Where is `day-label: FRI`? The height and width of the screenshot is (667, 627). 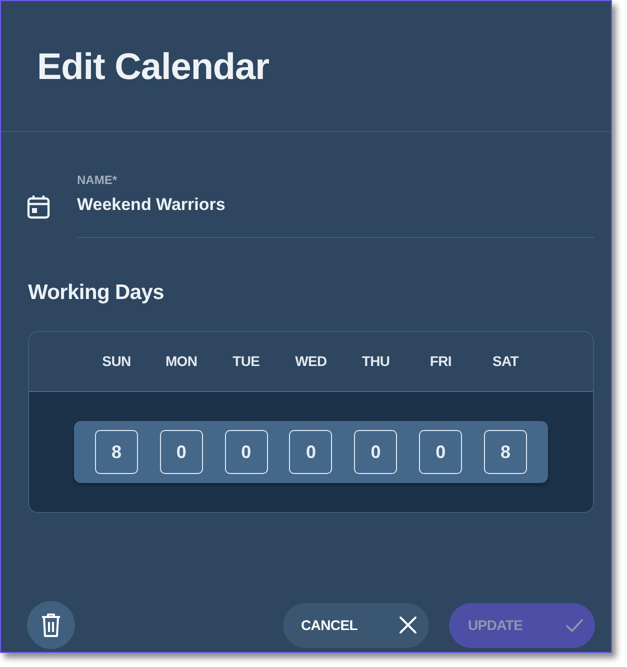
day-label: FRI is located at coordinates (441, 361).